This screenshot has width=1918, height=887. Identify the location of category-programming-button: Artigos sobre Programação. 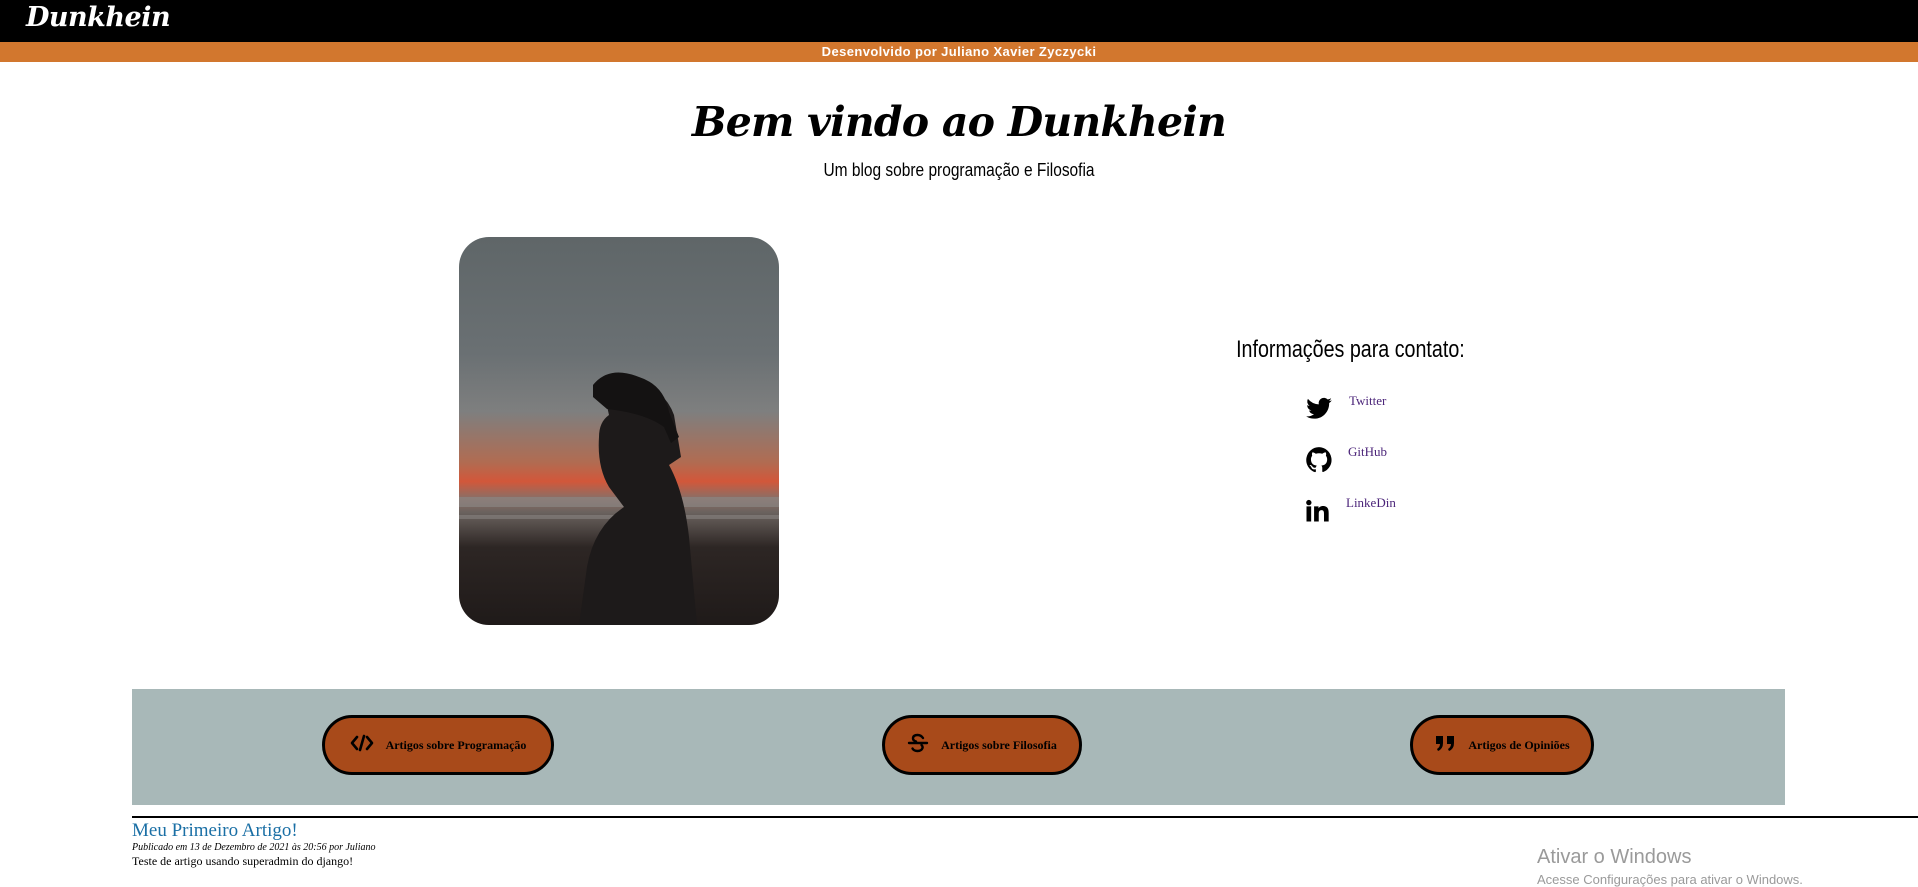
(438, 745).